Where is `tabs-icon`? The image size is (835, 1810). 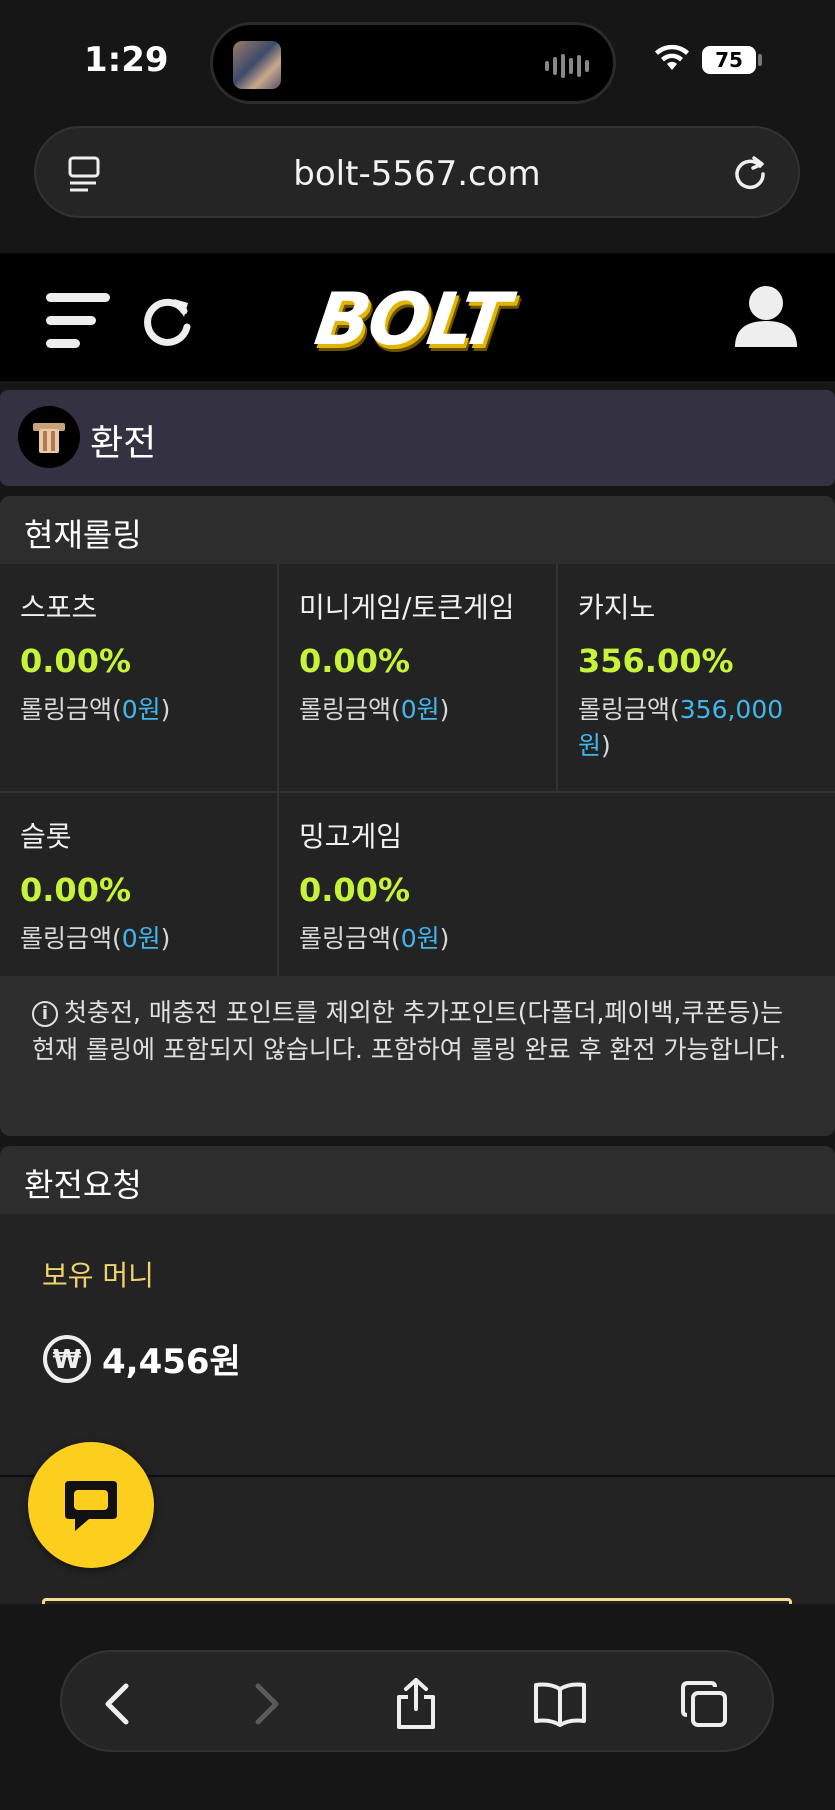
tabs-icon is located at coordinates (704, 1704).